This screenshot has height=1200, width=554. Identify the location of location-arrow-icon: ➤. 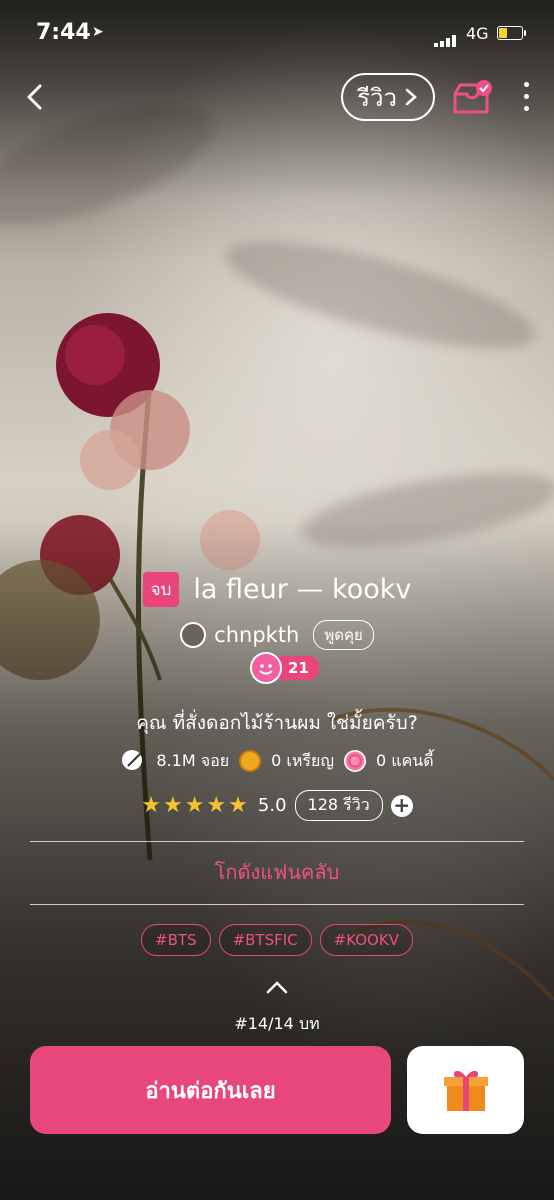
(98, 32).